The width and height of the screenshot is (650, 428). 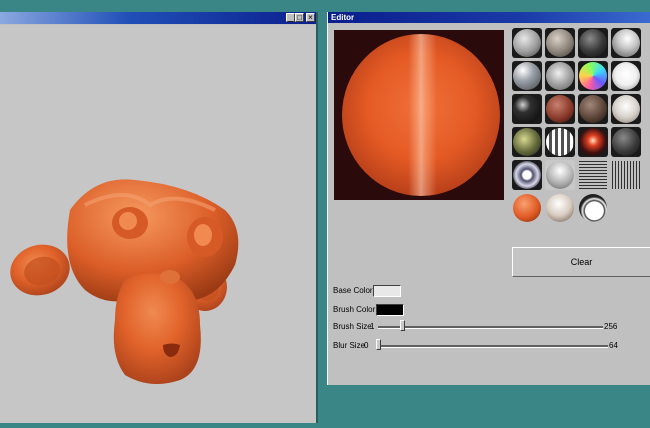 I want to click on matcap-beige-ball, so click(x=560, y=208).